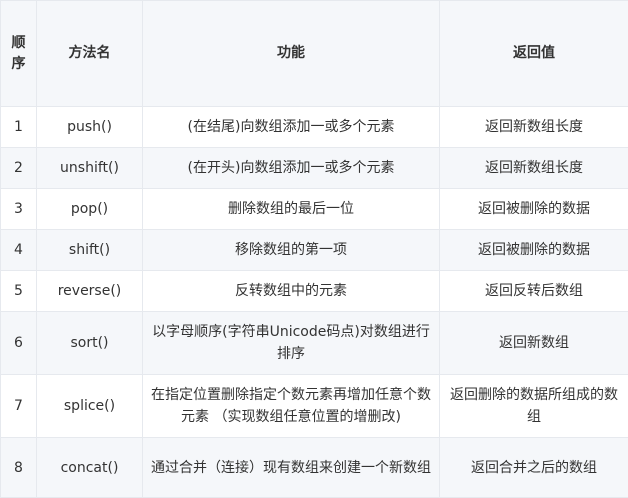 This screenshot has height=498, width=628. Describe the element at coordinates (291, 467) in the screenshot. I see `cell-function: 通过合并（连接）现有数组来创建一个新数组` at that location.